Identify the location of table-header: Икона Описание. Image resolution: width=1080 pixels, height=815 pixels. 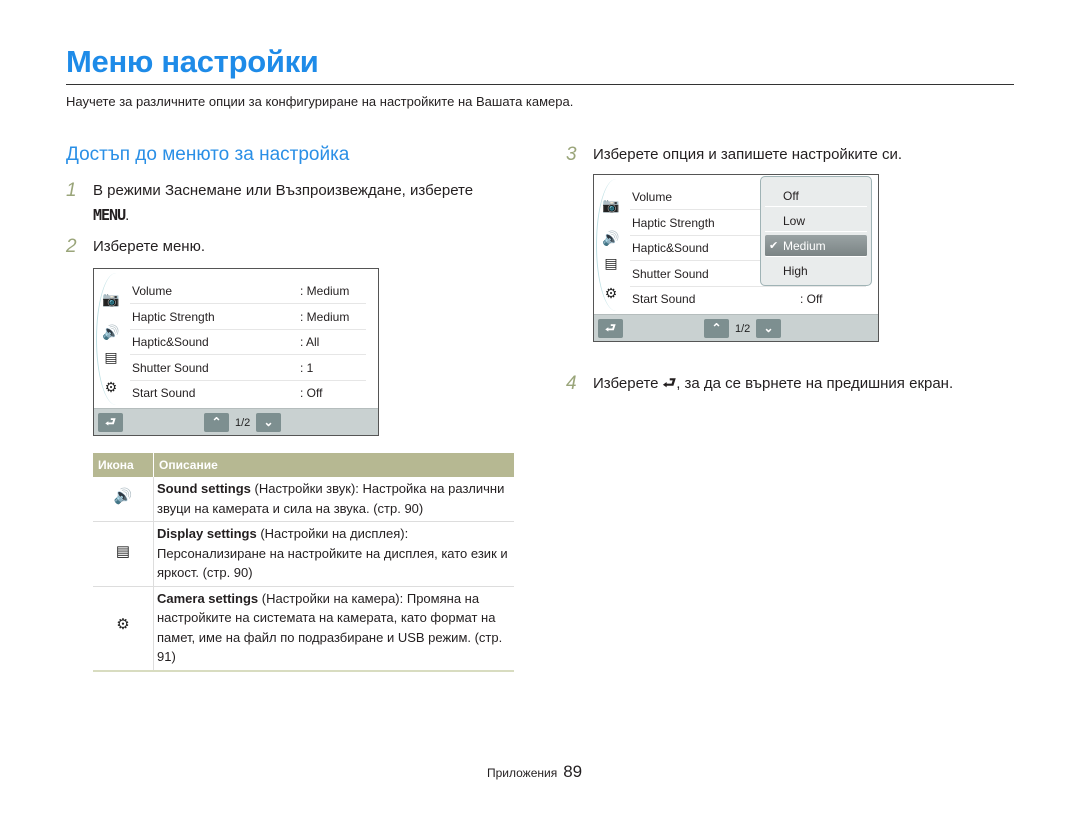
(303, 465).